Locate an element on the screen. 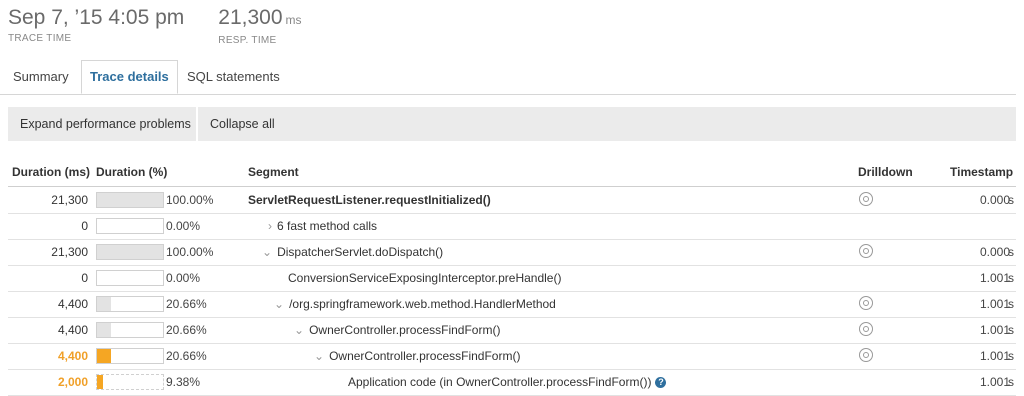 The width and height of the screenshot is (1024, 396). tab-trace-details: Trace details is located at coordinates (129, 77).